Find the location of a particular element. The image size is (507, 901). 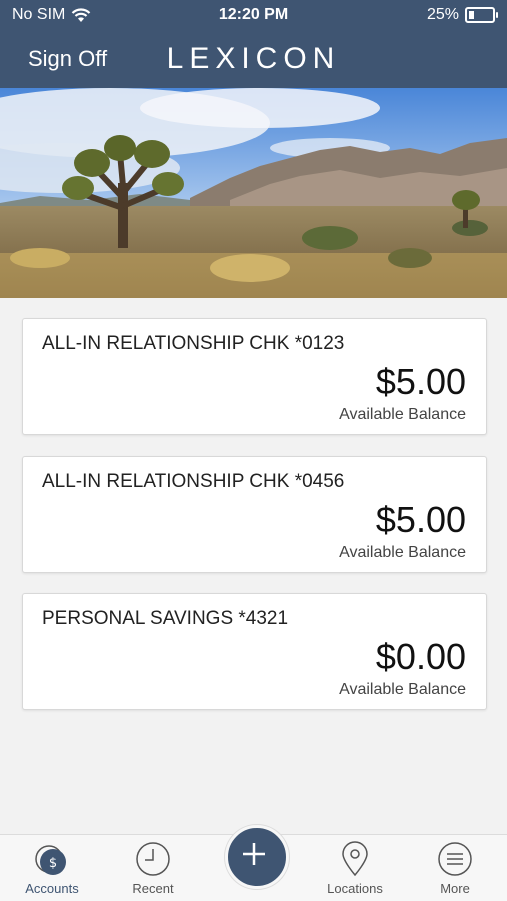

tab-more: More is located at coordinates (455, 868).